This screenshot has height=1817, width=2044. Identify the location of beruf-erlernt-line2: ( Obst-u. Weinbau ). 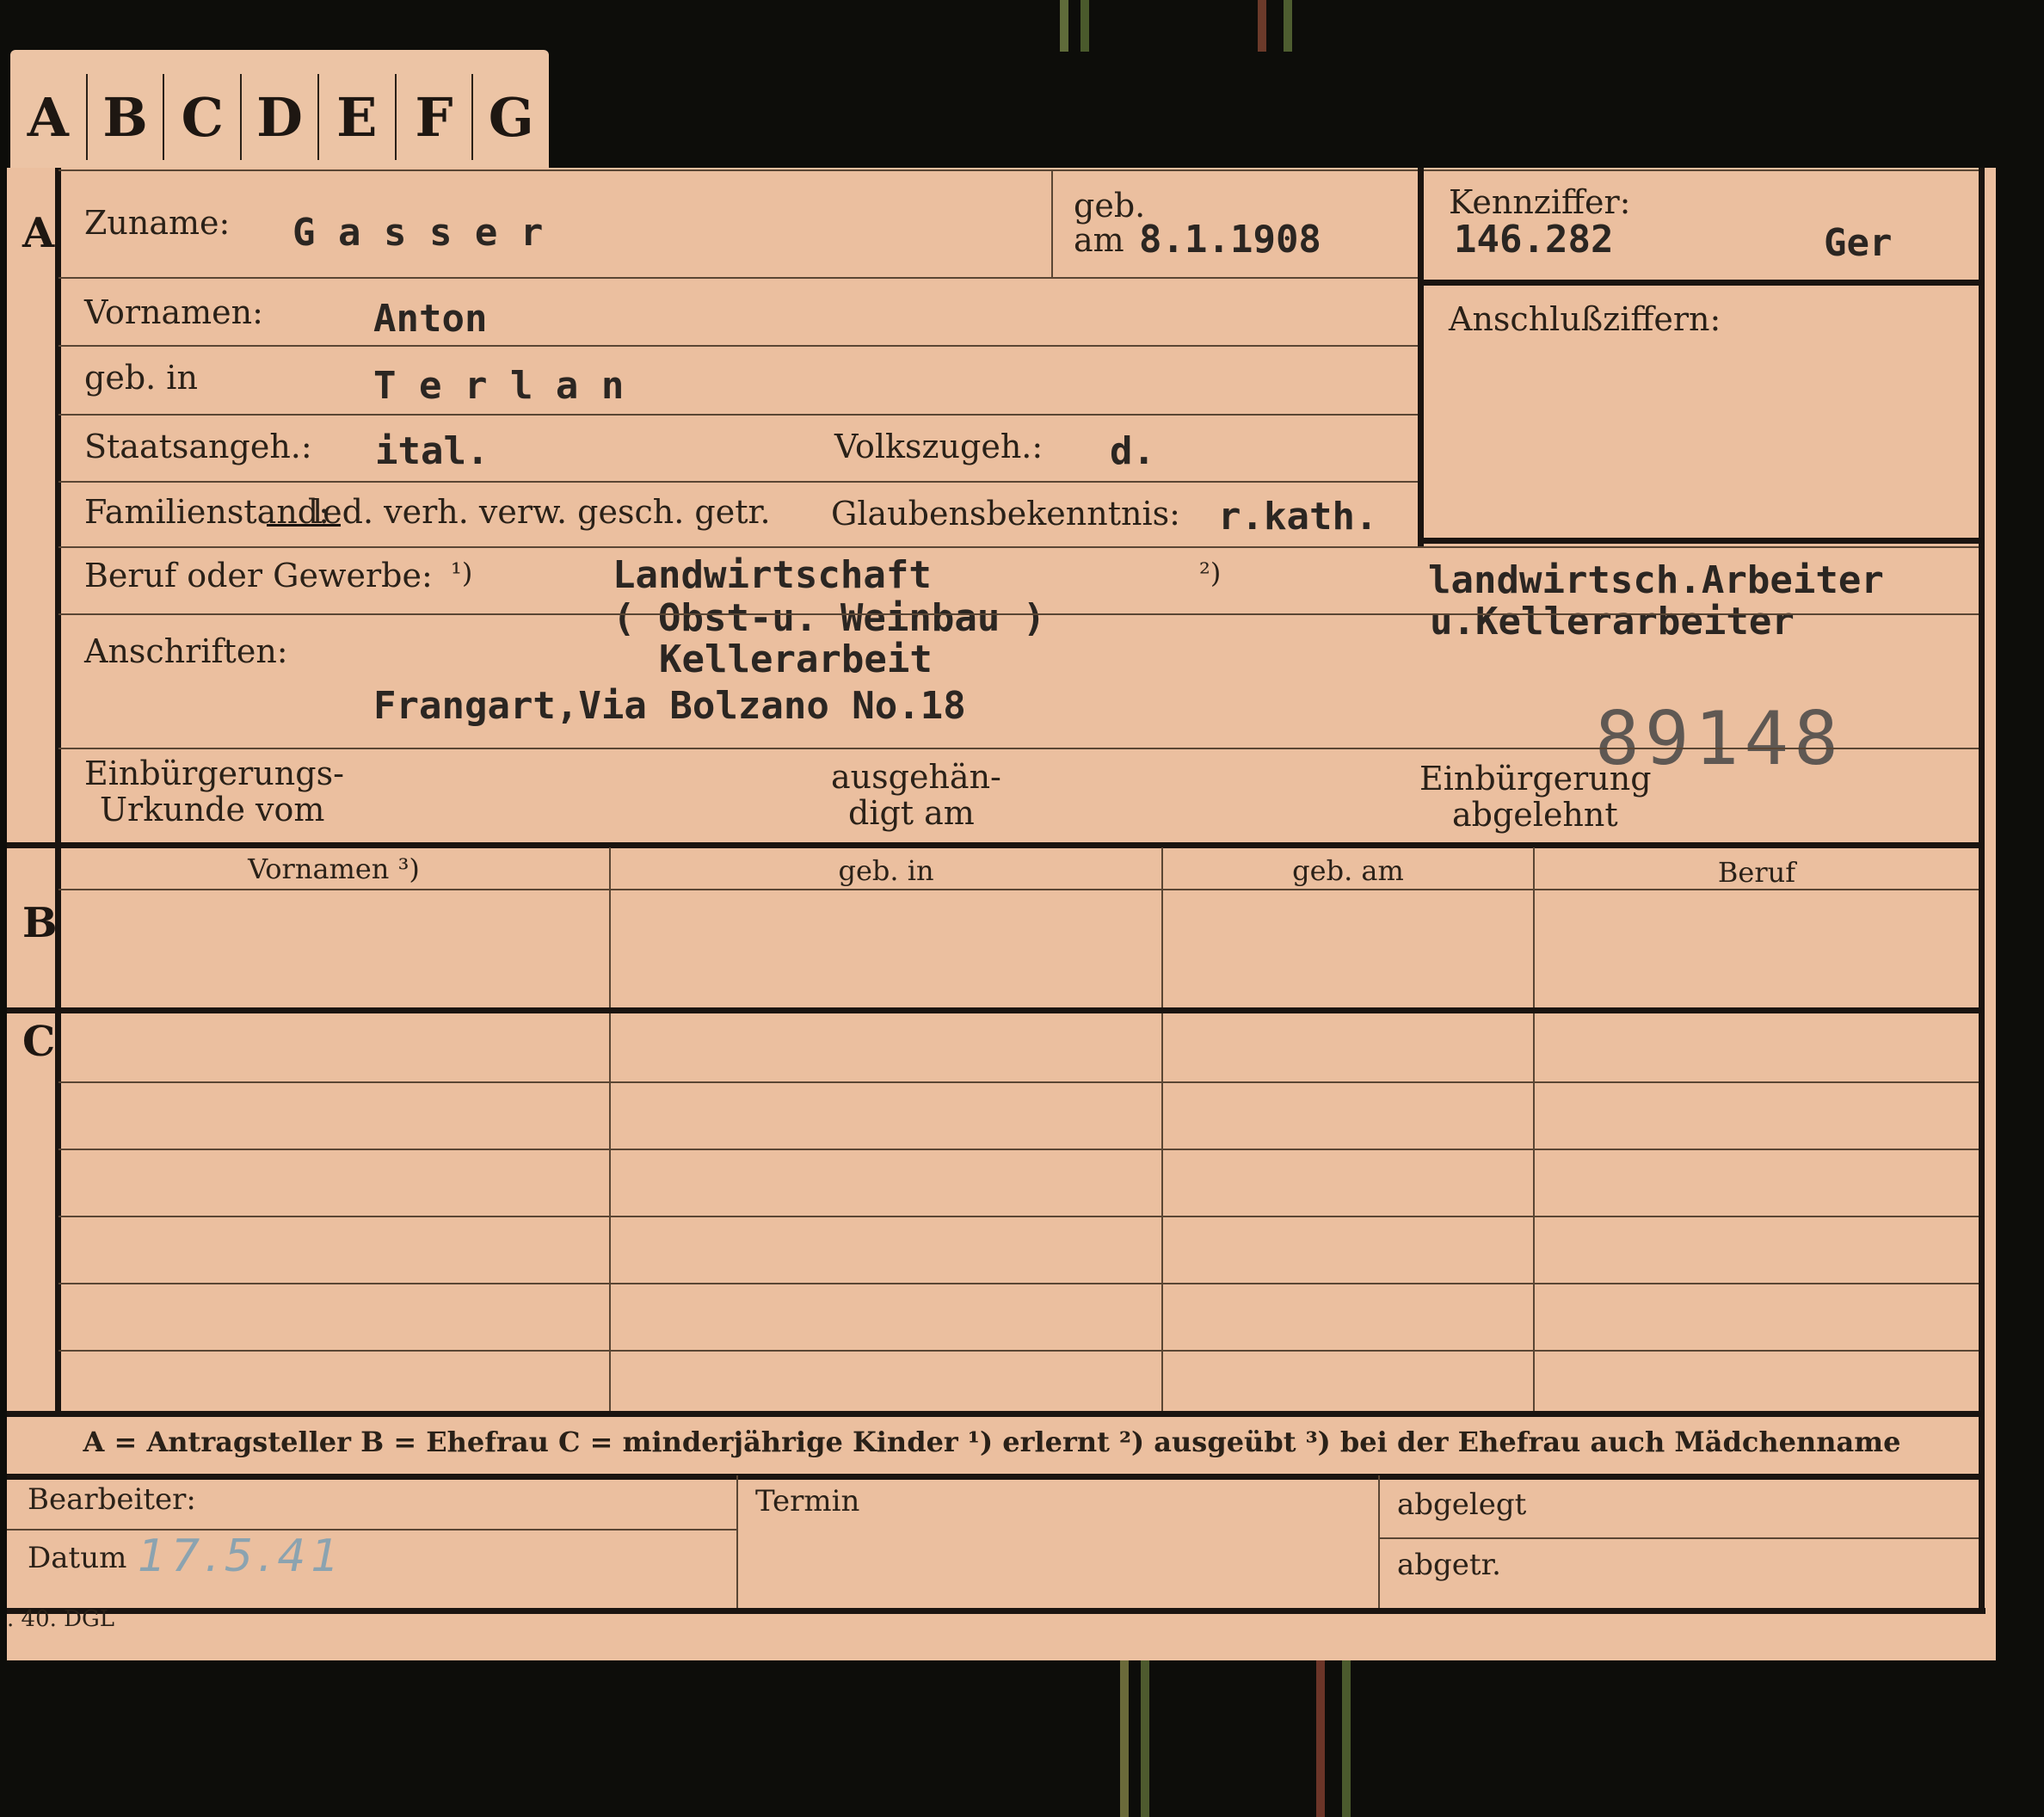
(829, 618).